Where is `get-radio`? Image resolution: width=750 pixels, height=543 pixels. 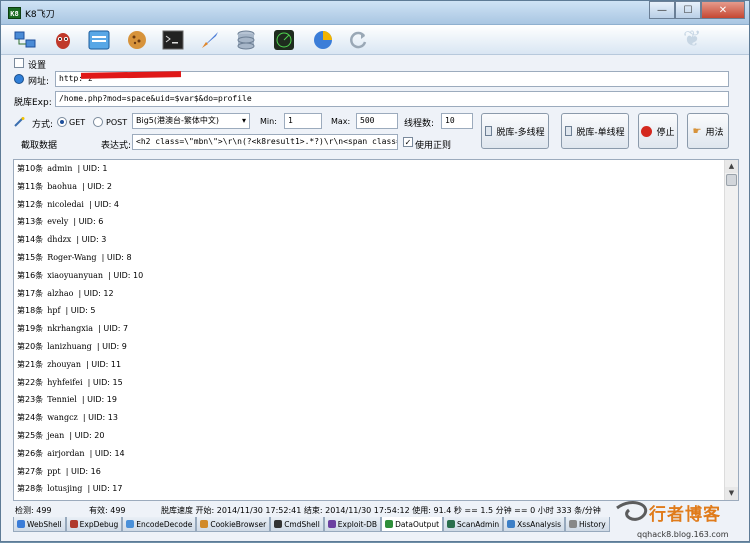
get-radio is located at coordinates (62, 122).